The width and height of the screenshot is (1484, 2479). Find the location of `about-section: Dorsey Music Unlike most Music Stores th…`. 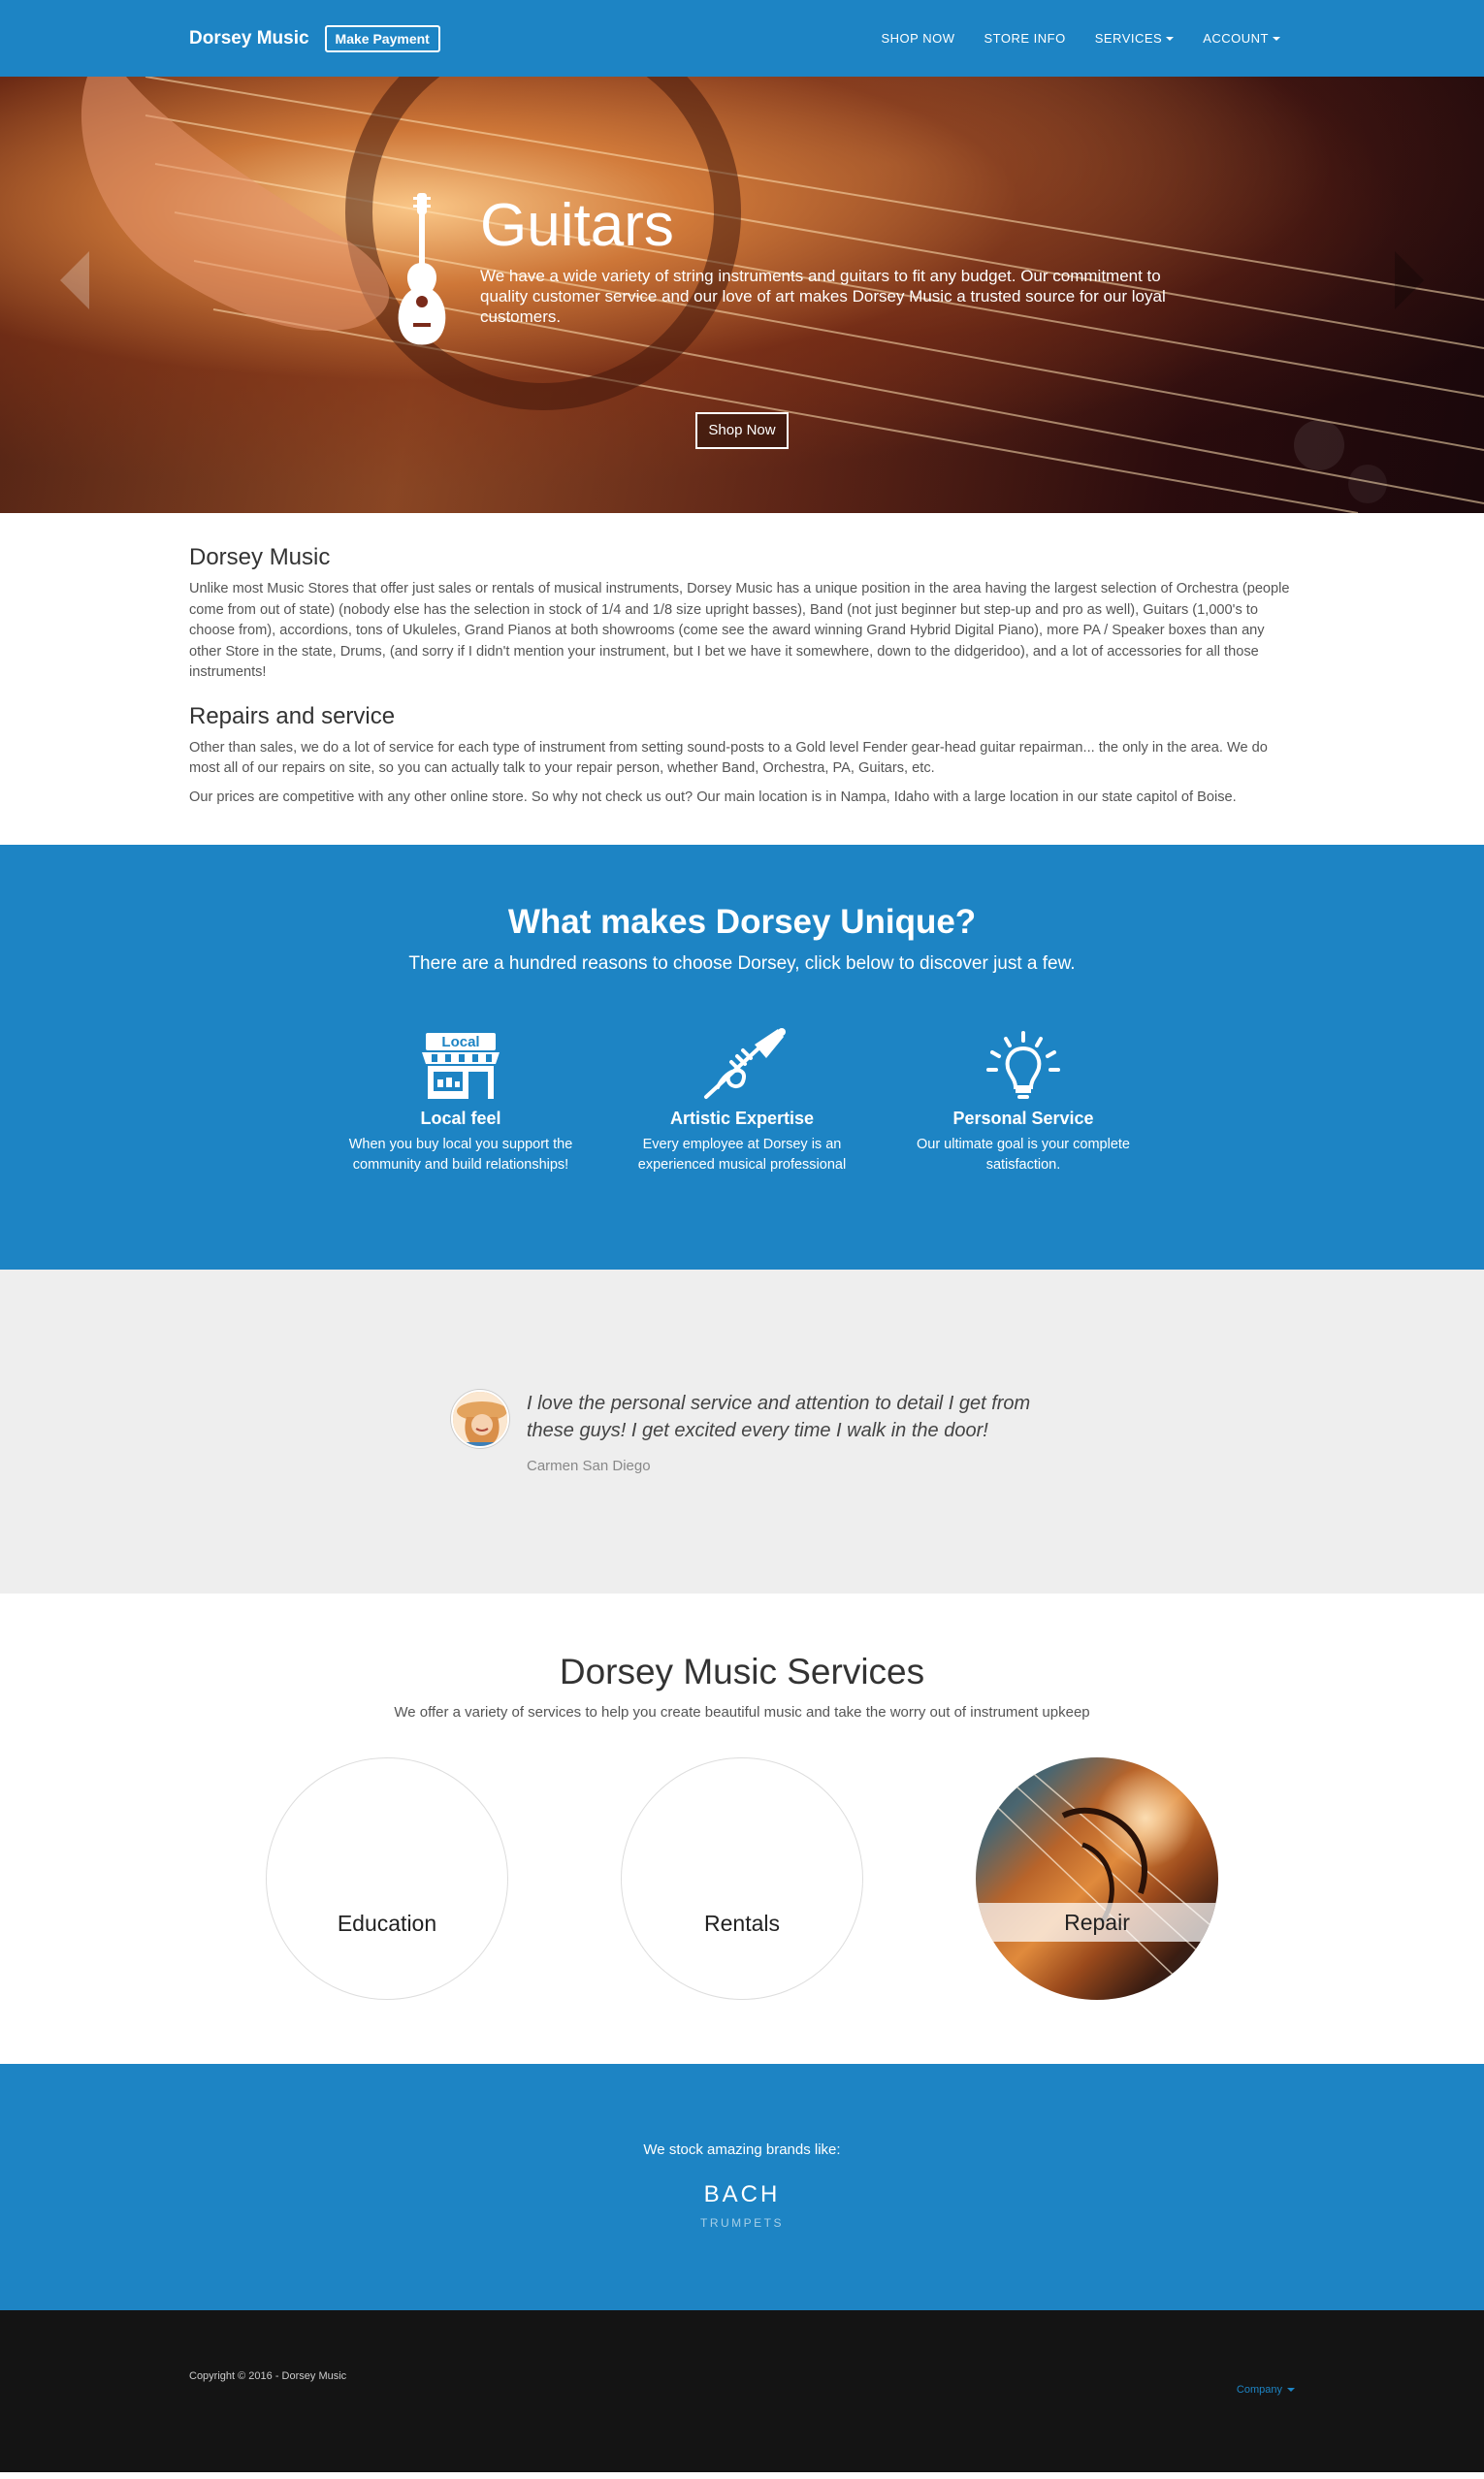

about-section: Dorsey Music Unlike most Music Stores th… is located at coordinates (742, 679).